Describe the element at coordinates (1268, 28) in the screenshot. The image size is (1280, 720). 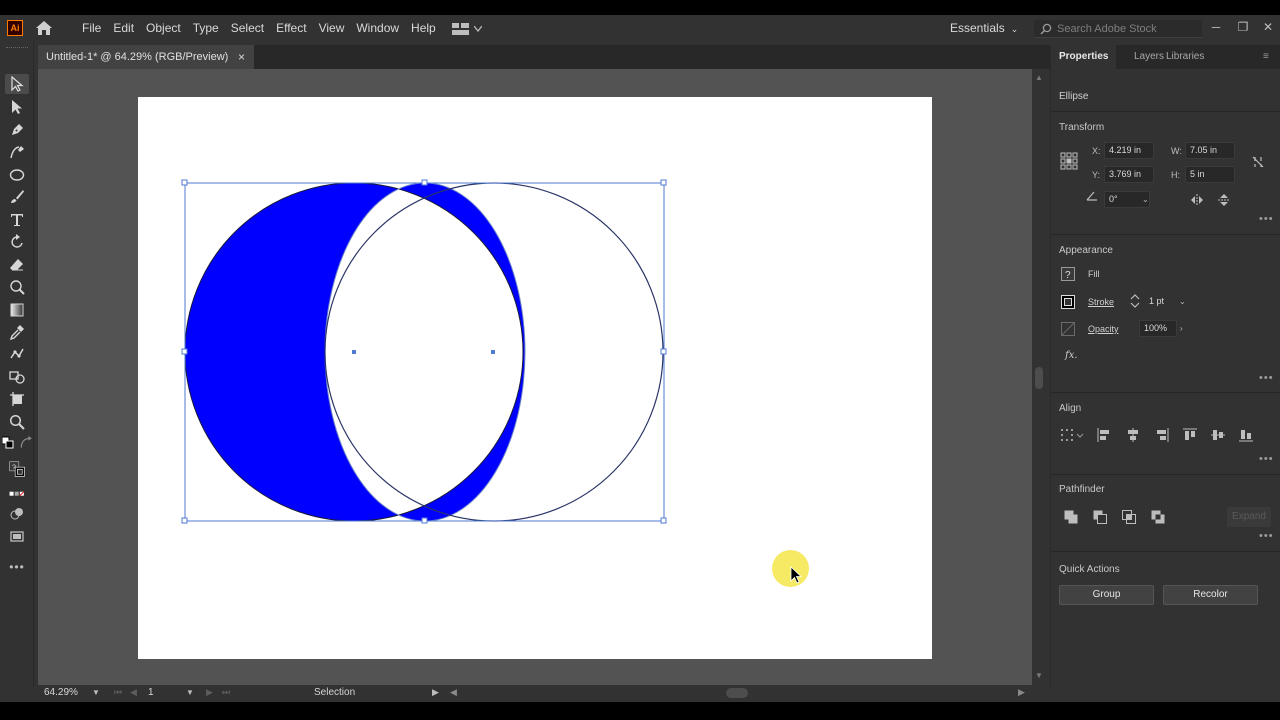
I see `close-window-button: ✕` at that location.